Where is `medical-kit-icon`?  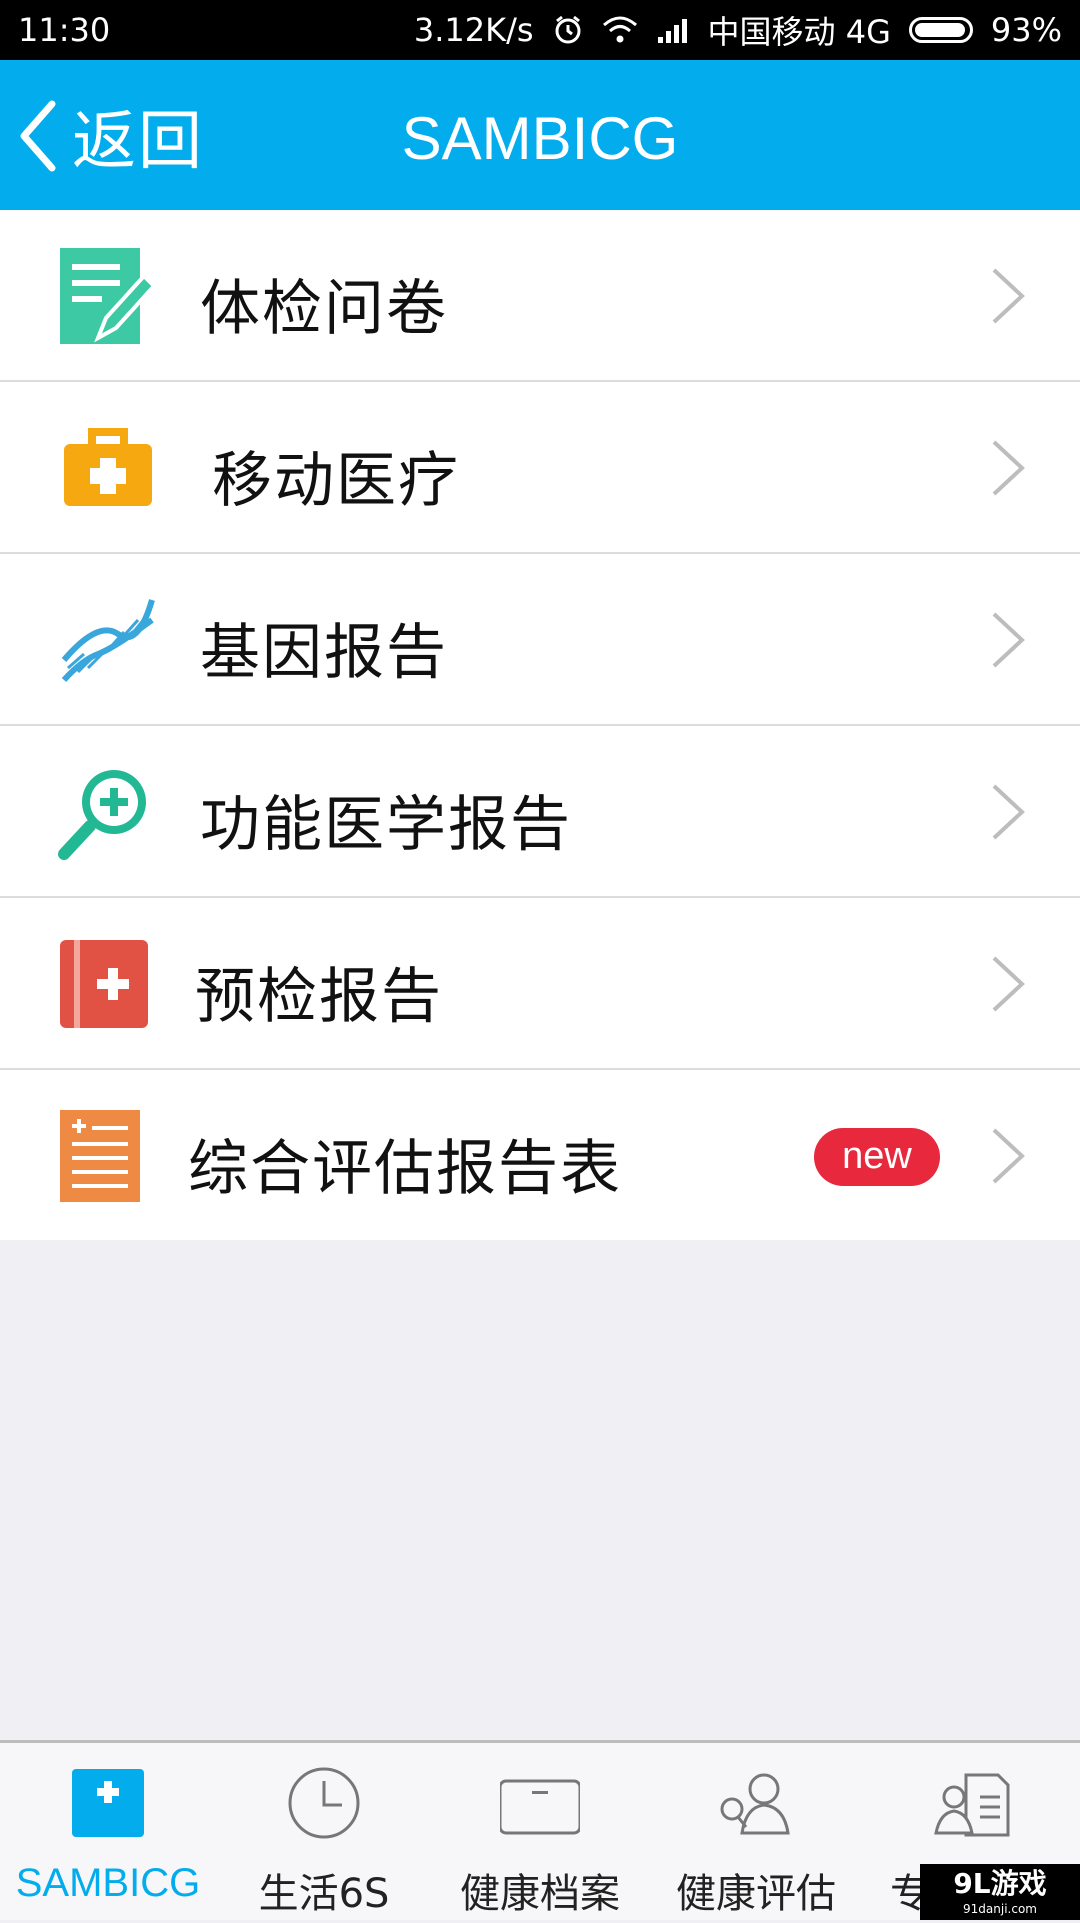
medical-kit-icon is located at coordinates (108, 467).